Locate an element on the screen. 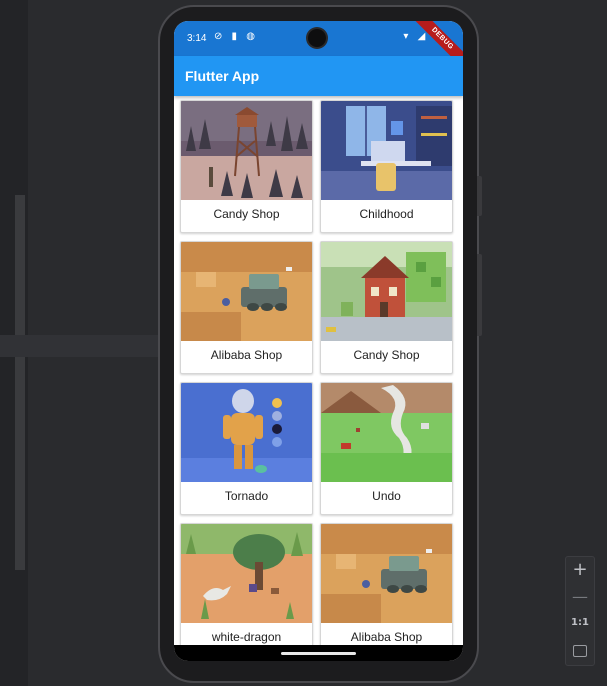 The height and width of the screenshot is (686, 607). app-bar-title: Flutter App is located at coordinates (222, 76).